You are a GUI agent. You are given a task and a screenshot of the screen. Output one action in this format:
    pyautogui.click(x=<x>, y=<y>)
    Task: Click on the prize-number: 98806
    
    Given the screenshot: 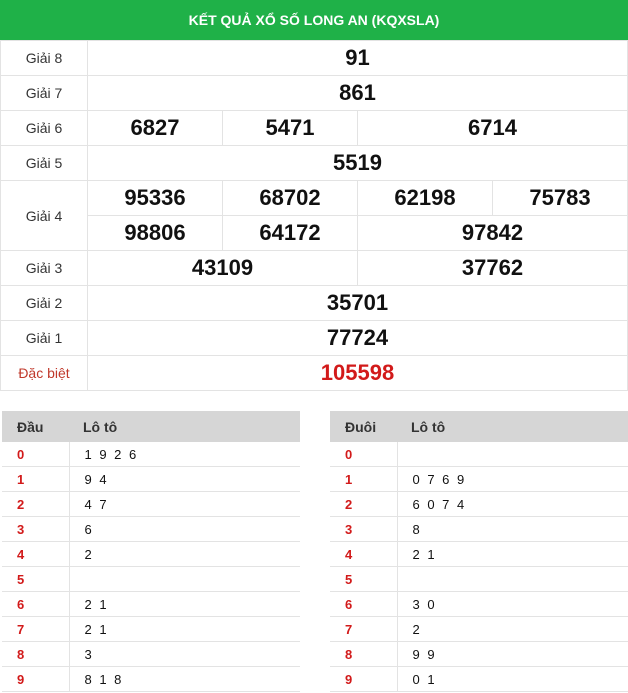 What is the action you would take?
    pyautogui.click(x=155, y=233)
    